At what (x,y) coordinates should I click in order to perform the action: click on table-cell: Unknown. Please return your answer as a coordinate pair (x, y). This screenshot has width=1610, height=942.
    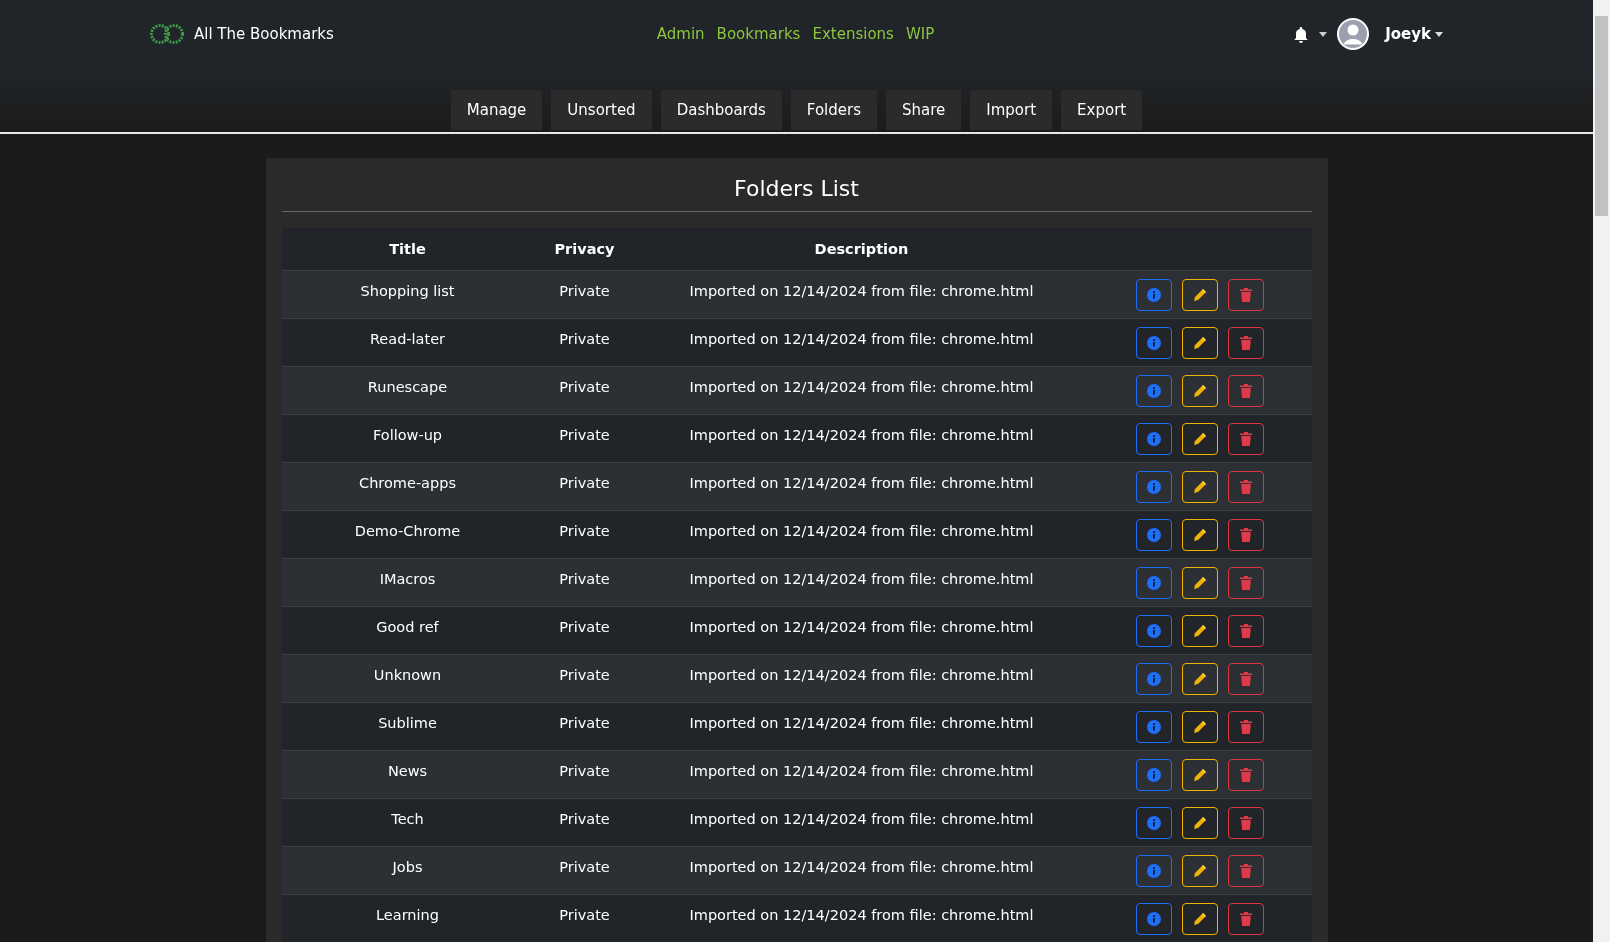
    Looking at the image, I should click on (407, 678).